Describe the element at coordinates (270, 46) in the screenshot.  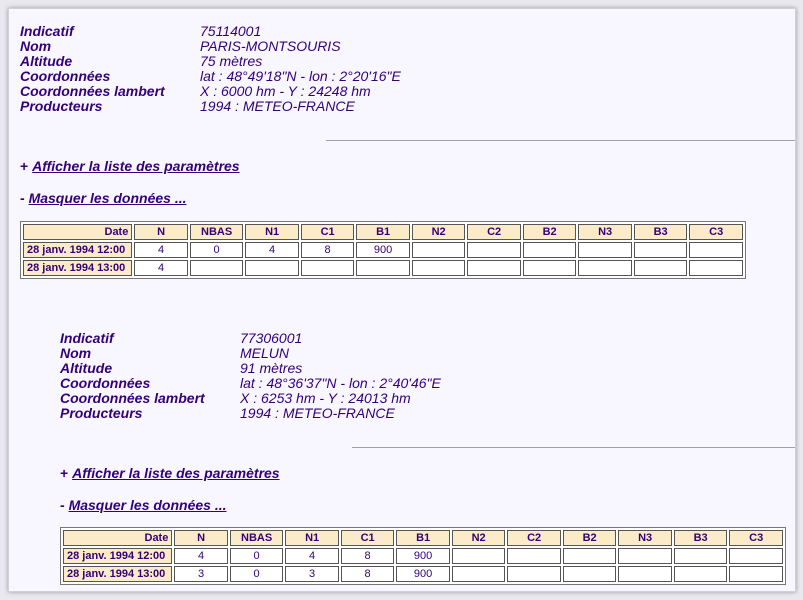
I see `value-nom: PARIS-MONTSOURIS` at that location.